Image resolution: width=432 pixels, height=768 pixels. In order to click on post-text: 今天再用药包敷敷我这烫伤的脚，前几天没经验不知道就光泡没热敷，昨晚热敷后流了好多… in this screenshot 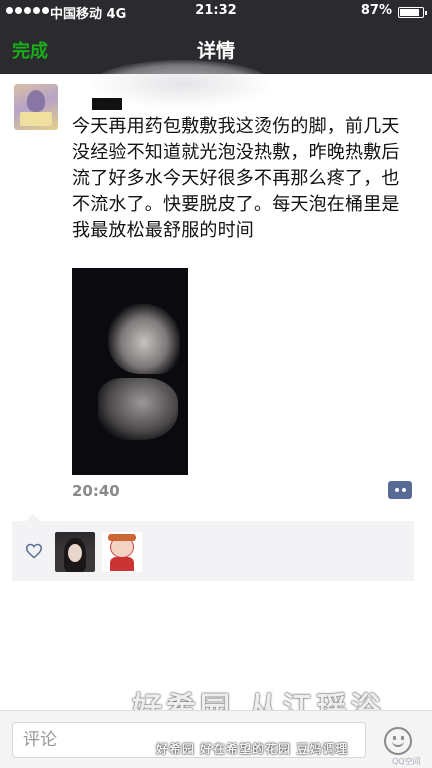, I will do `click(236, 178)`.